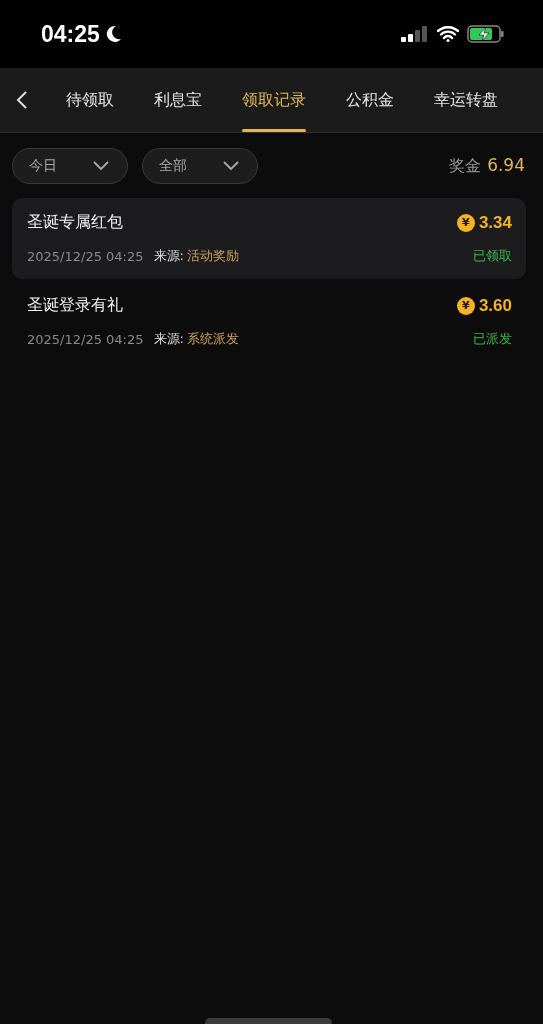 This screenshot has height=1024, width=543. I want to click on record-title: 圣诞登录有礼, so click(75, 305).